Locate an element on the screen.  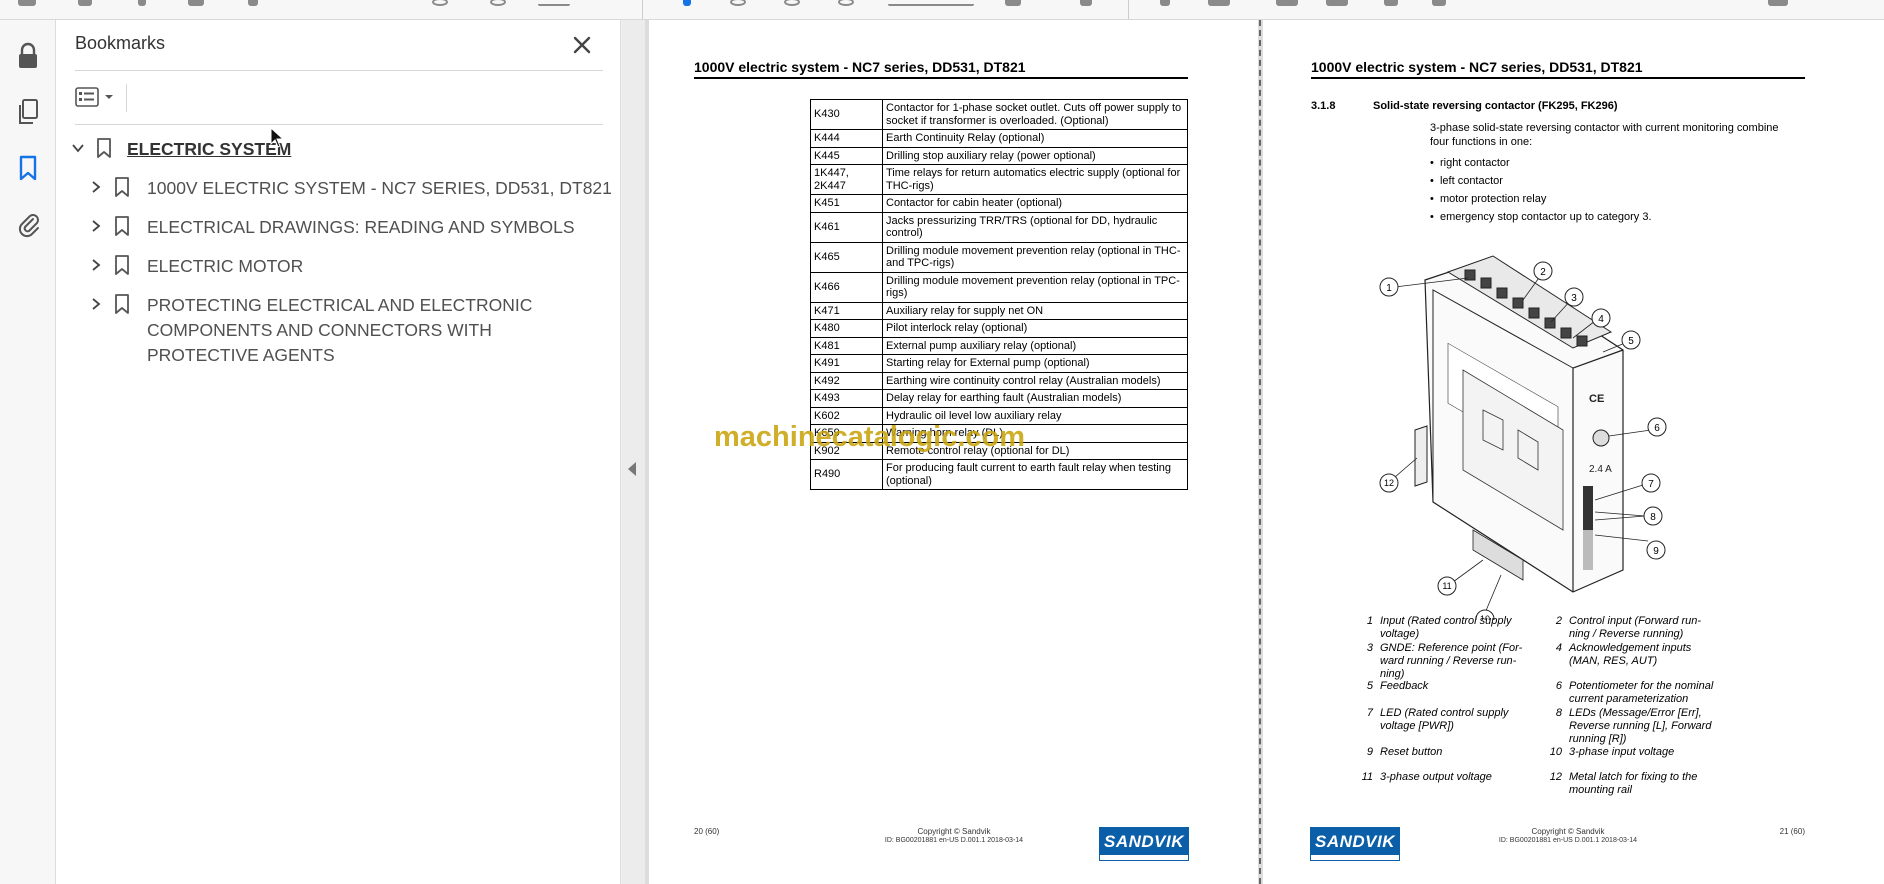
legend-text: Acknowledgement inputs (MAN, RES, AUT) is located at coordinates (1630, 654).